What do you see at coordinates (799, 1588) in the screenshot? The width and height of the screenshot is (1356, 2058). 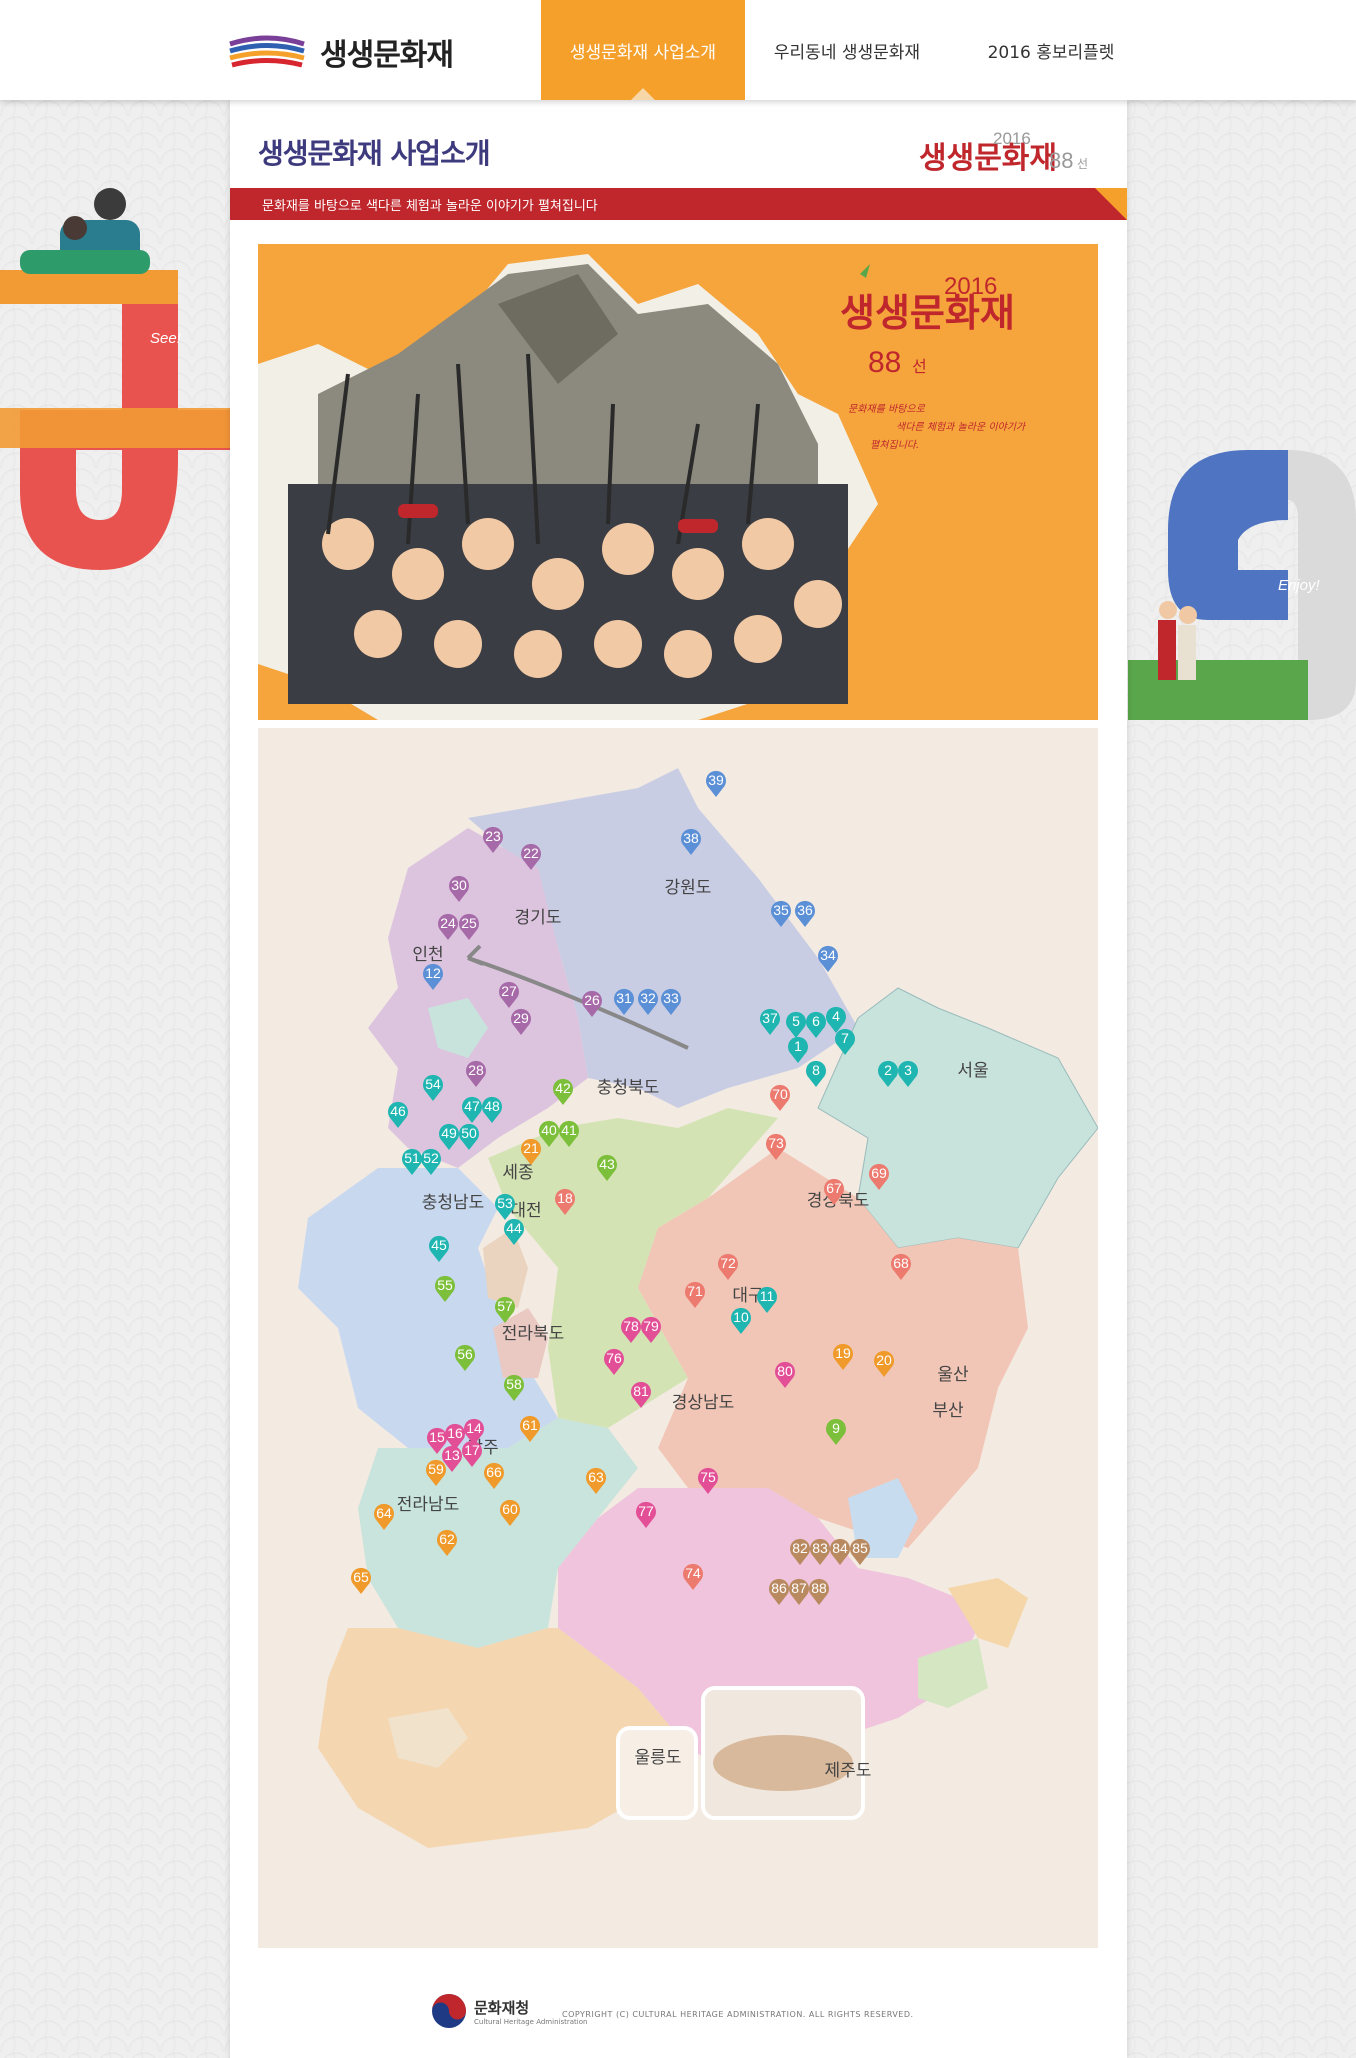 I see `pin-number: 87` at bounding box center [799, 1588].